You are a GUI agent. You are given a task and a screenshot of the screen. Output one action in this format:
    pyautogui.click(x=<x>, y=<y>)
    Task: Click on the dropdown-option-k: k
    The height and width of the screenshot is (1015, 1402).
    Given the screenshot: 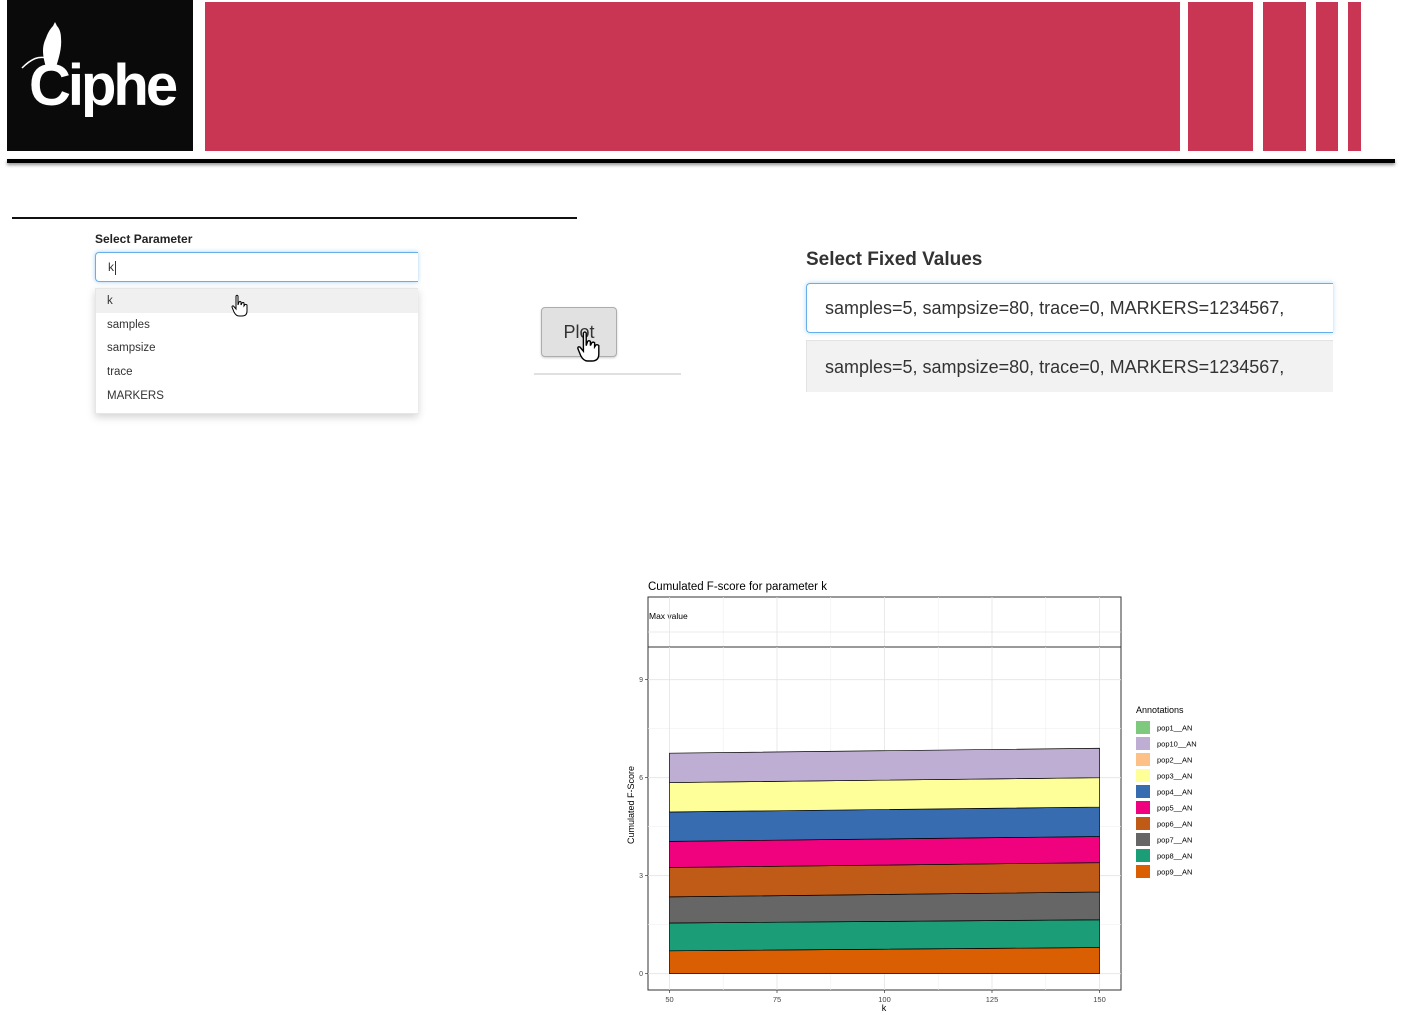 What is the action you would take?
    pyautogui.click(x=257, y=301)
    